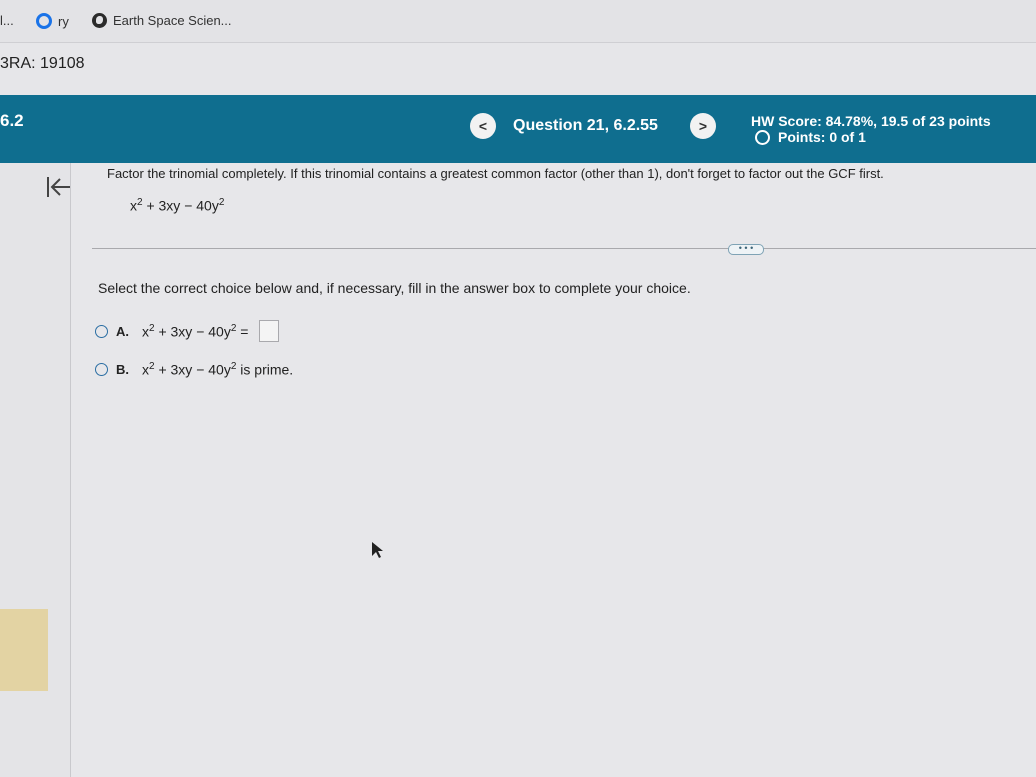  Describe the element at coordinates (762, 137) in the screenshot. I see `incomplete-circle-icon` at that location.